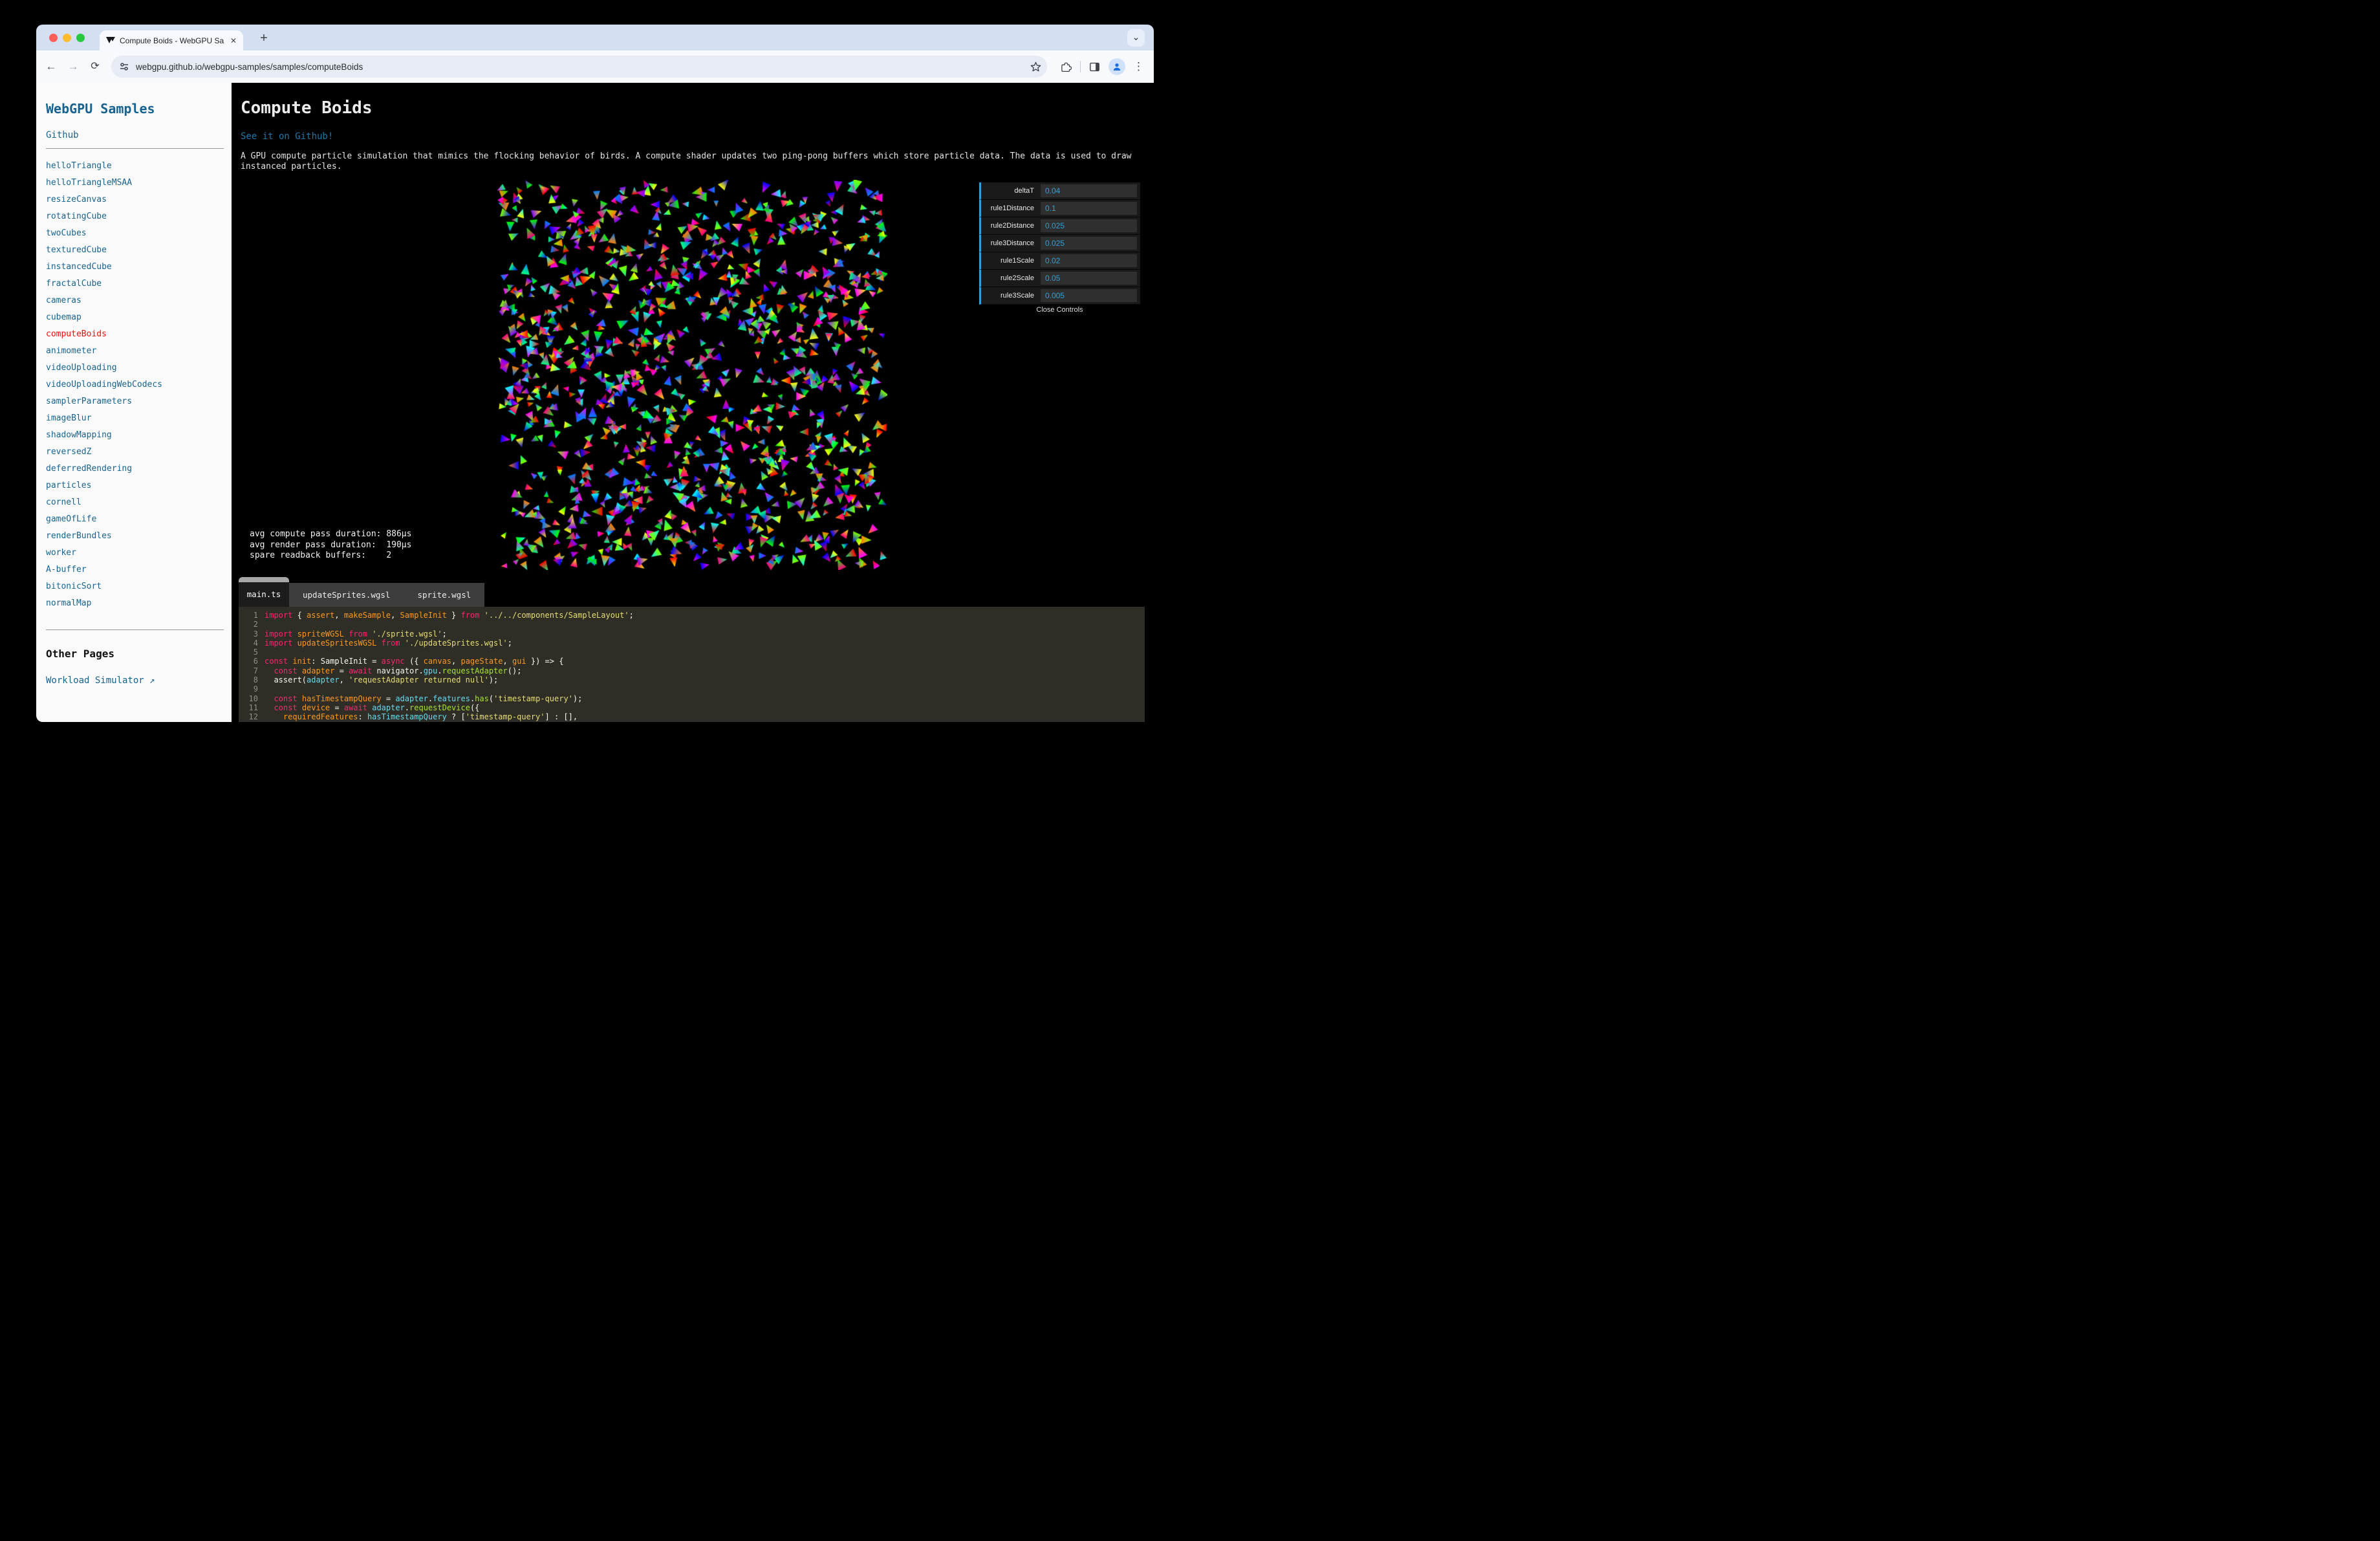 The image size is (2380, 1541). I want to click on code-tab-sprite-wgsl: sprite.wgsl, so click(444, 595).